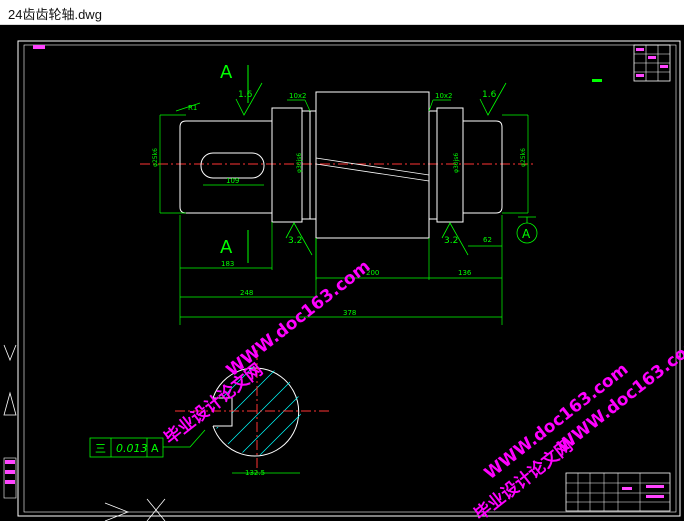 The image size is (684, 526). Describe the element at coordinates (132, 448) in the screenshot. I see `tolerance-value: 0.013` at that location.